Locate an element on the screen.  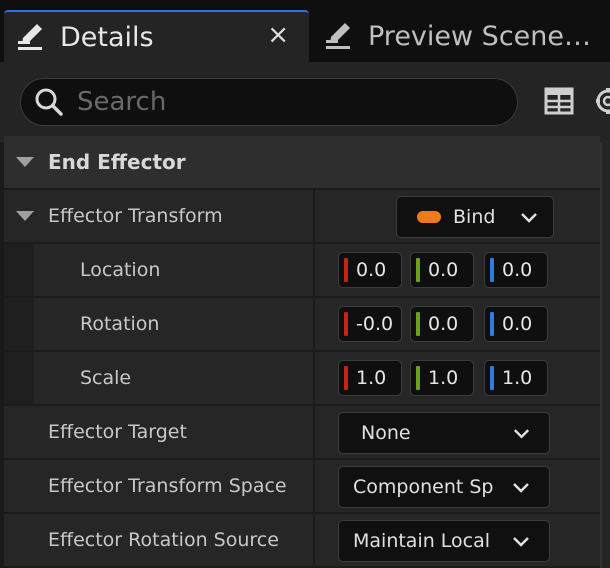
bind-dropdown: Bind is located at coordinates (475, 217).